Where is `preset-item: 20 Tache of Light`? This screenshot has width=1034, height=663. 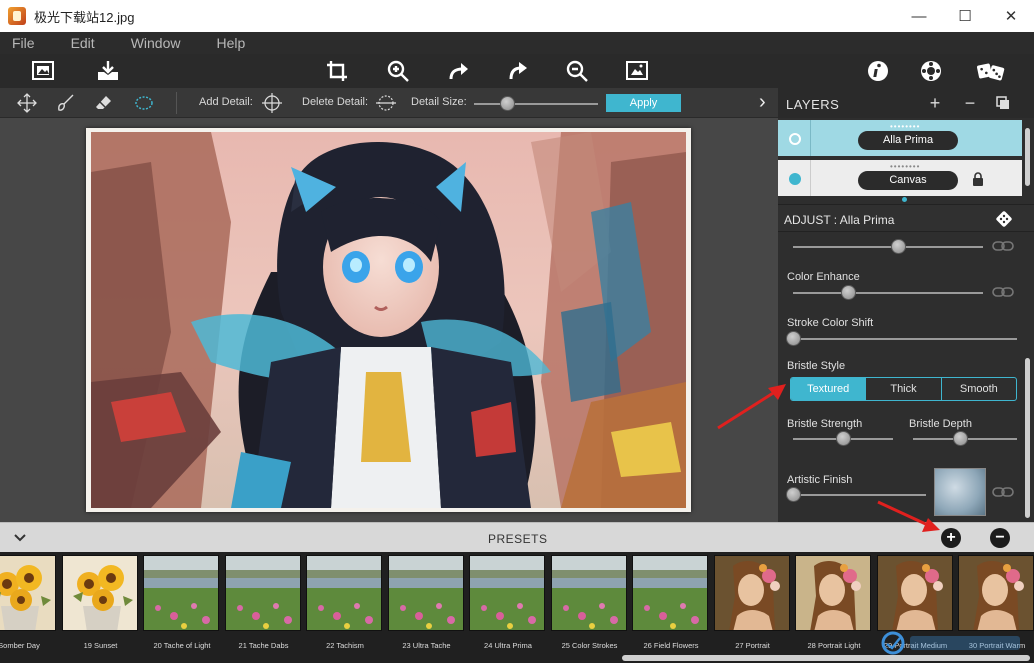
preset-item: 20 Tache of Light is located at coordinates (182, 603).